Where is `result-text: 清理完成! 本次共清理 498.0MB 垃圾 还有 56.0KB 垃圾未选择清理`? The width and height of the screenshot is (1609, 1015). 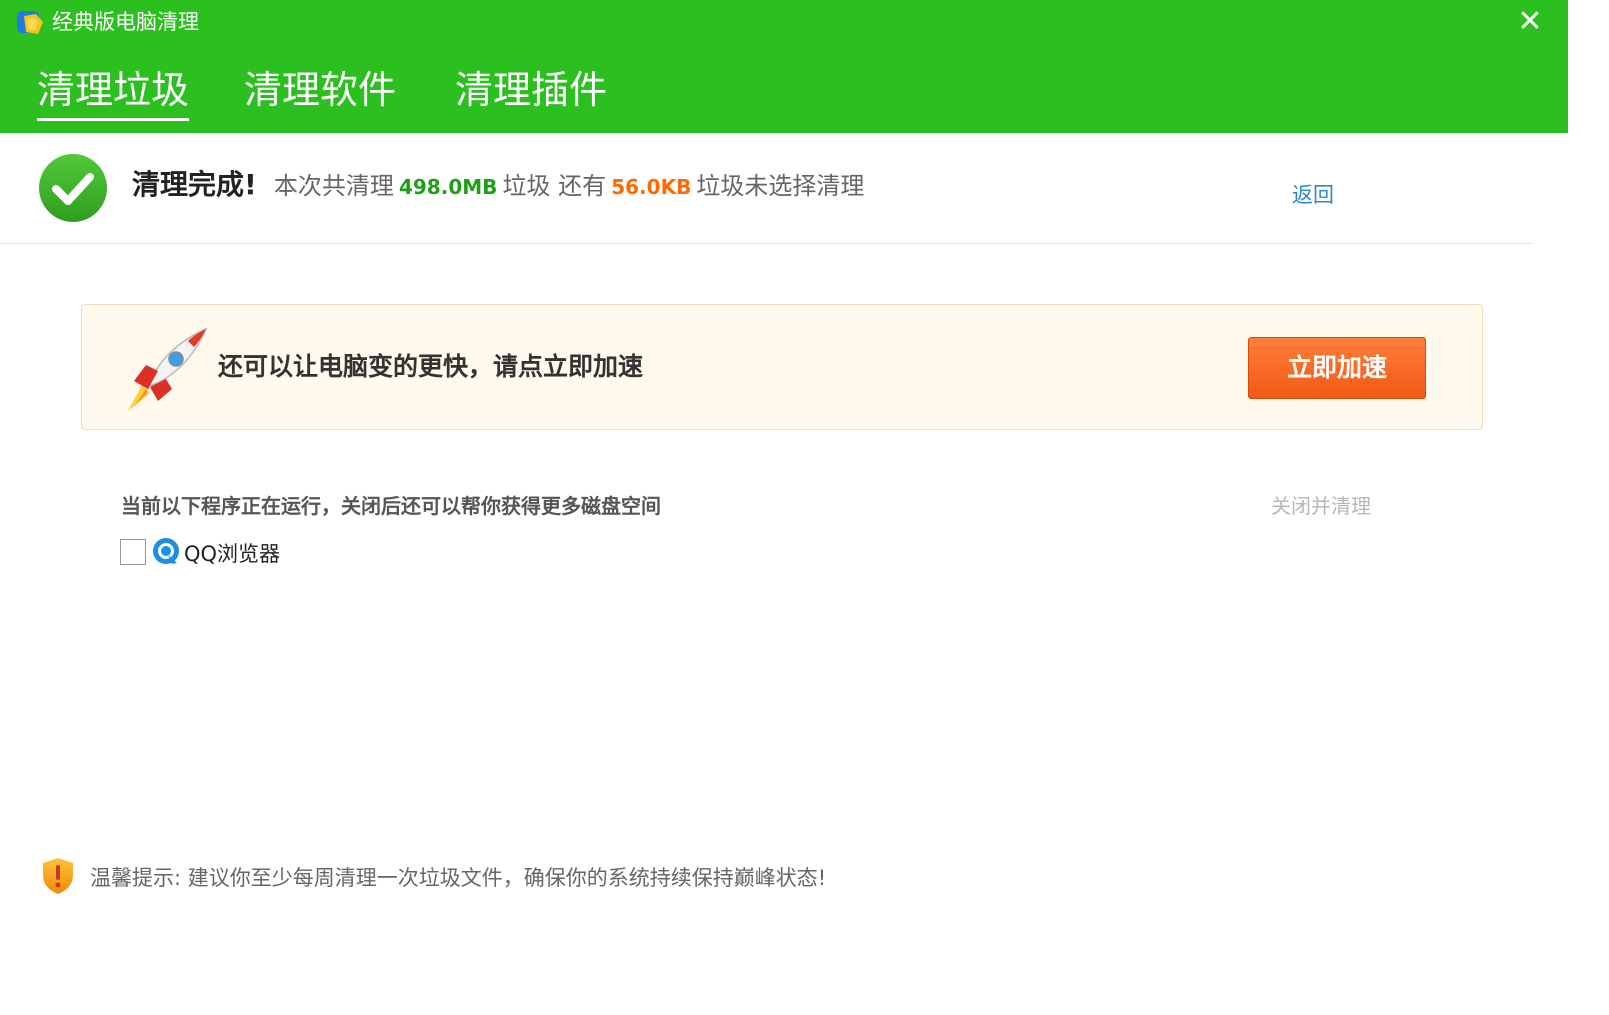 result-text: 清理完成! 本次共清理 498.0MB 垃圾 还有 56.0KB 垃圾未选择清理 is located at coordinates (498, 187).